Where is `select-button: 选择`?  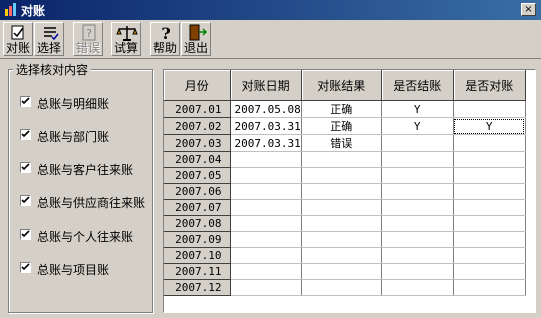
select-button: 选择 is located at coordinates (49, 39).